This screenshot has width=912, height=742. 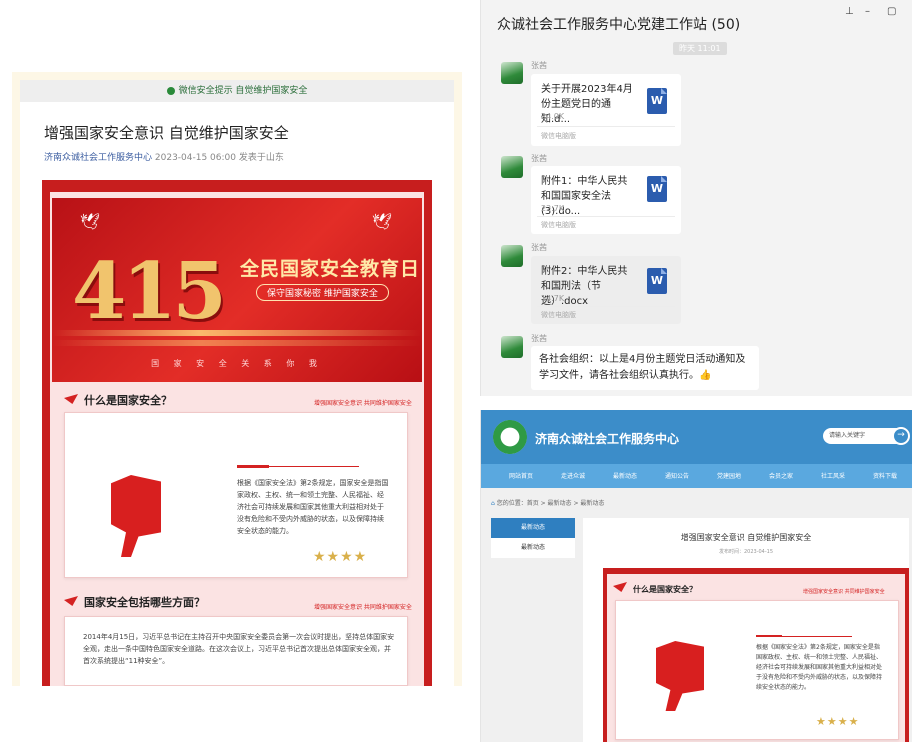 I want to click on search-input: 请输入关键字 →, so click(x=866, y=436).